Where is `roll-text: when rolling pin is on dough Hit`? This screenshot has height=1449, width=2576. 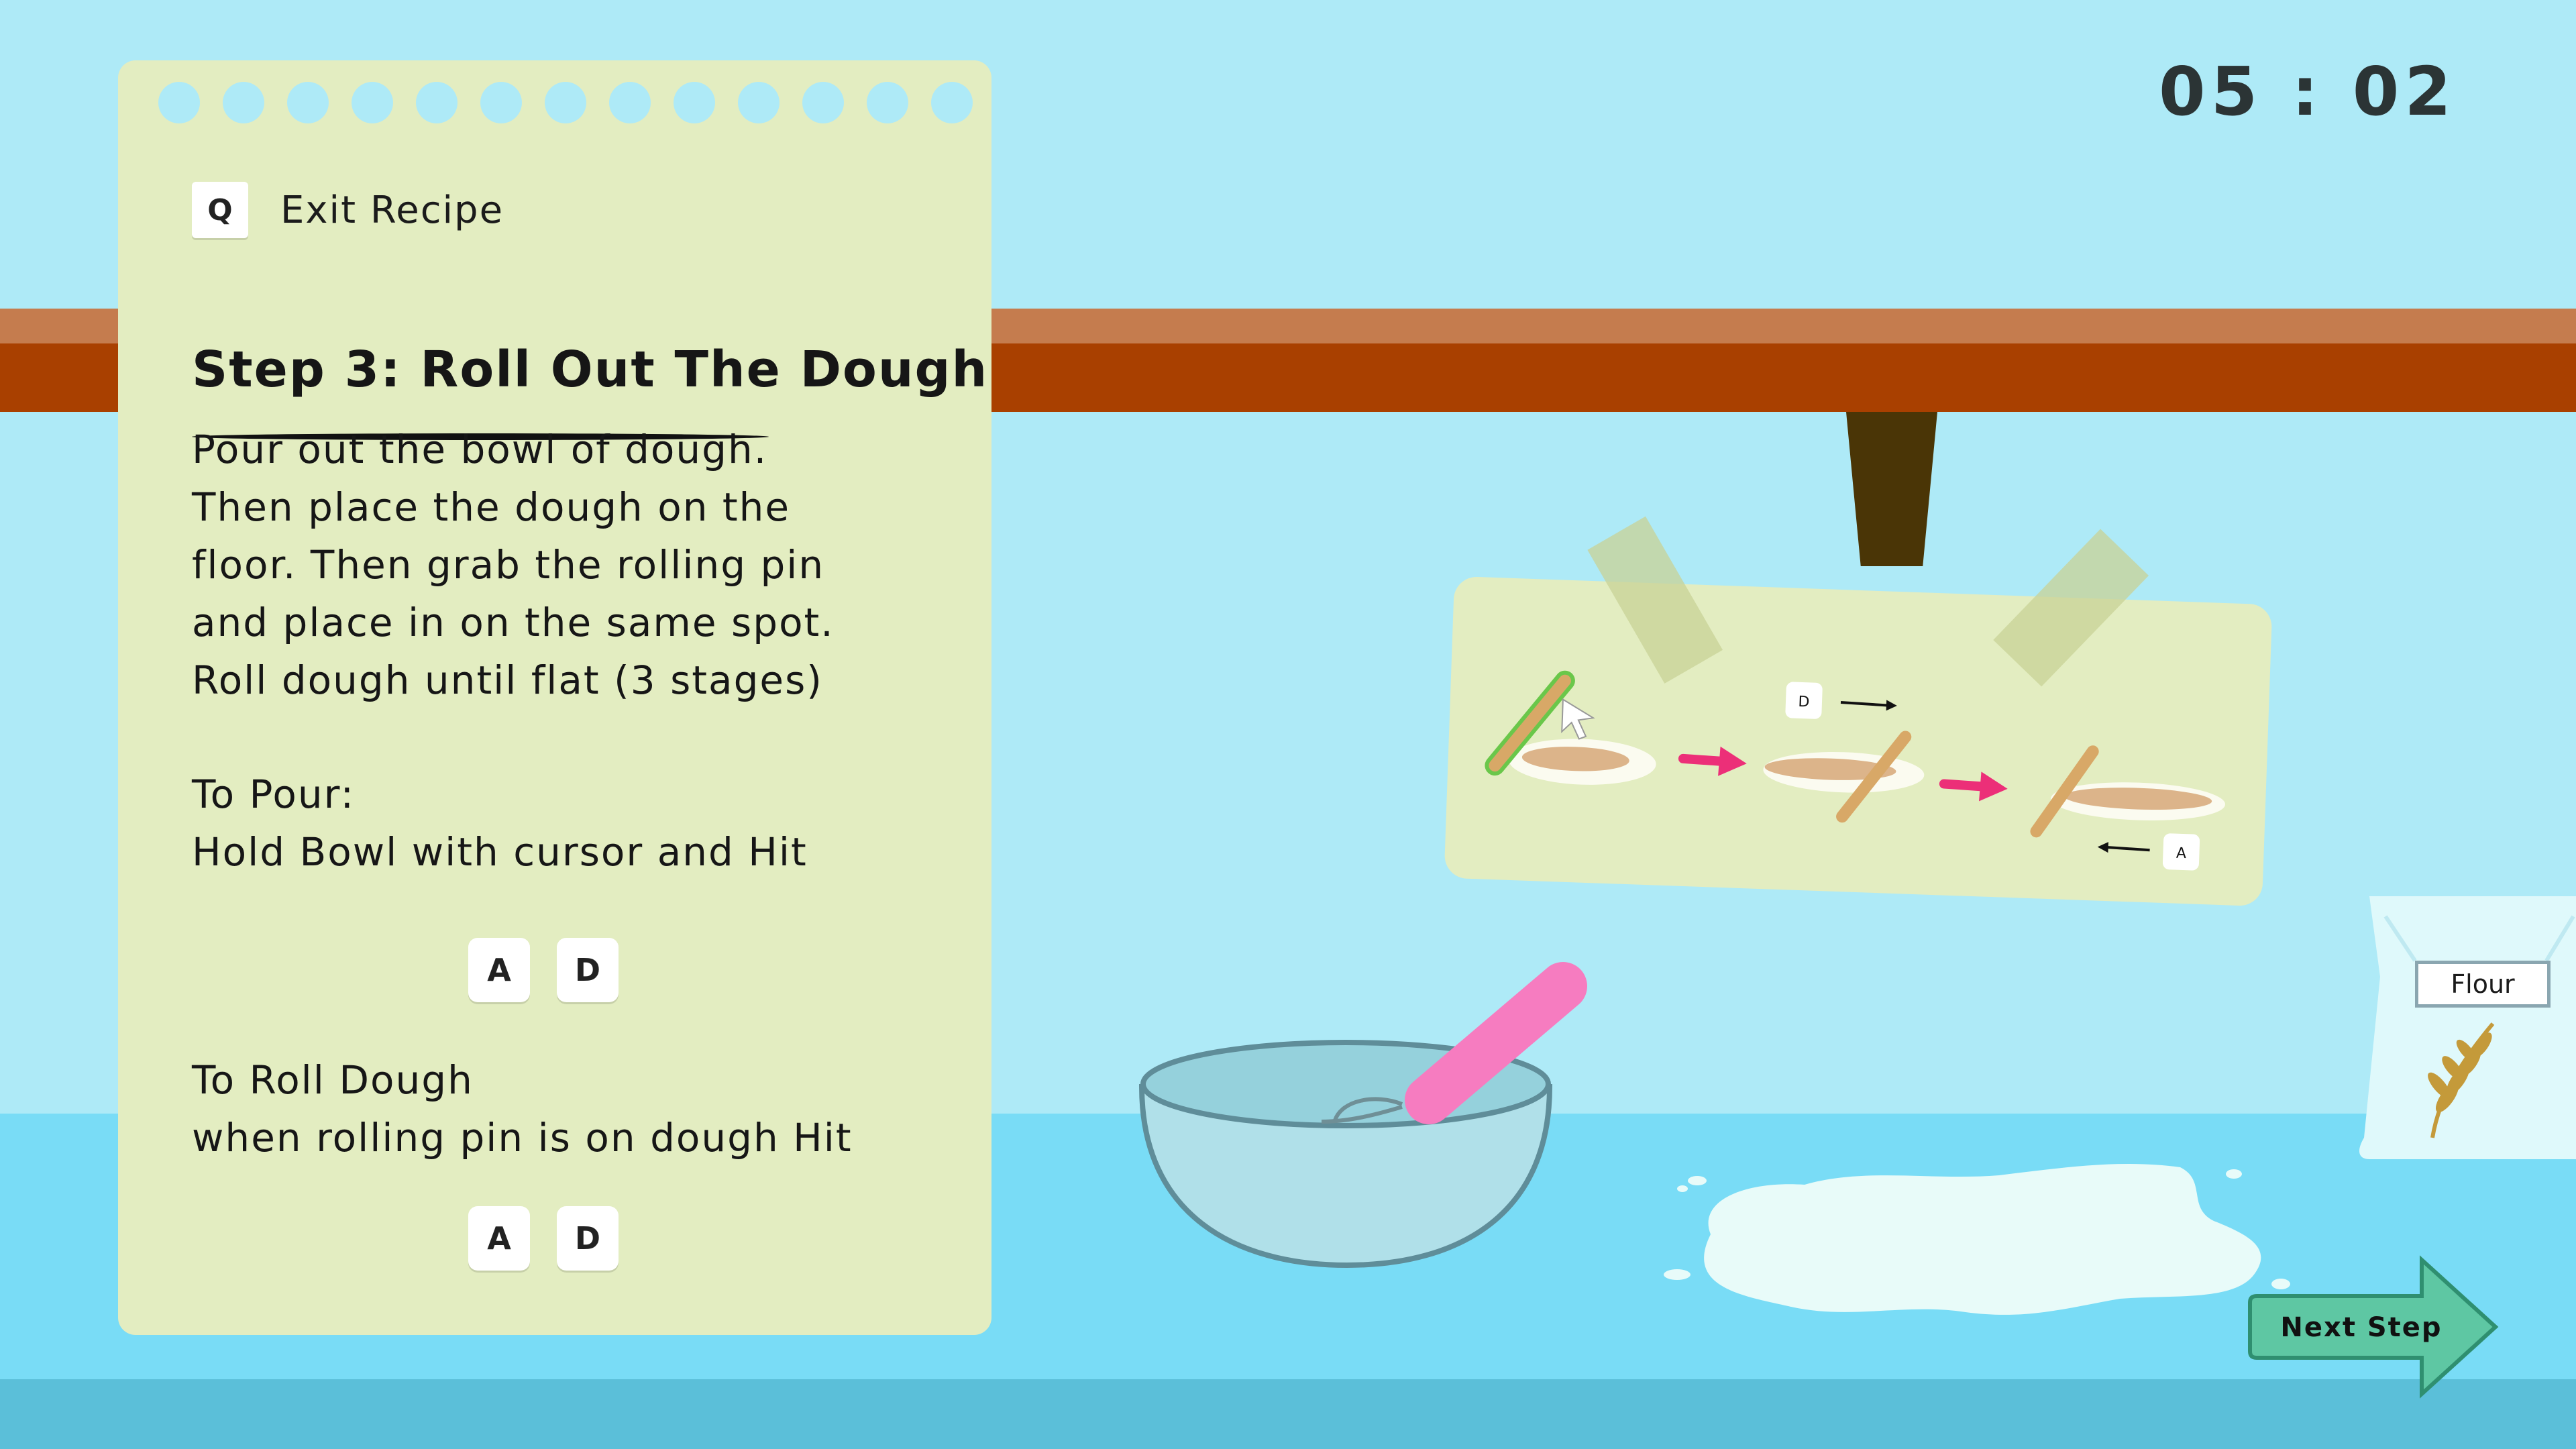
roll-text: when rolling pin is on dough Hit is located at coordinates (522, 1138).